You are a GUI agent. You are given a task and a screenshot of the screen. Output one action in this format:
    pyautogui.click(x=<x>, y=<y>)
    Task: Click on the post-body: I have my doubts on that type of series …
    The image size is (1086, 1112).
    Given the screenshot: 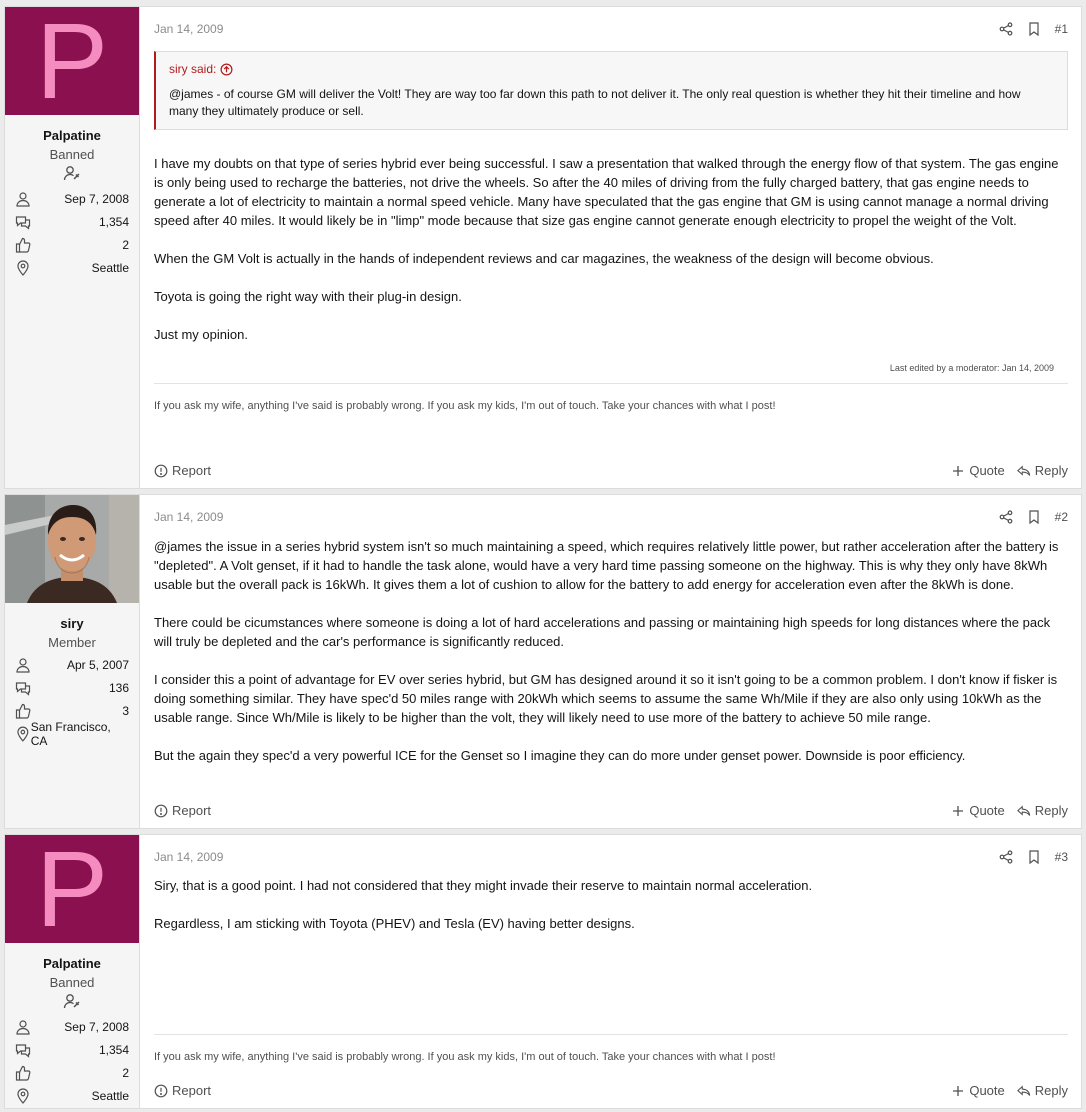 What is the action you would take?
    pyautogui.click(x=611, y=249)
    